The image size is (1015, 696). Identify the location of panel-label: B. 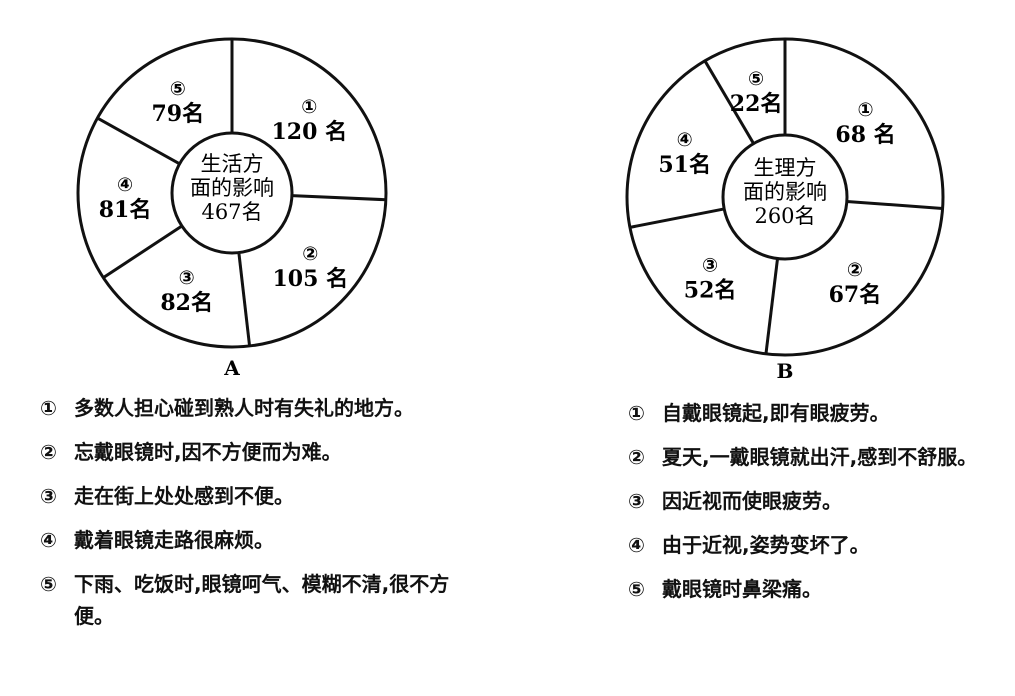
(785, 371).